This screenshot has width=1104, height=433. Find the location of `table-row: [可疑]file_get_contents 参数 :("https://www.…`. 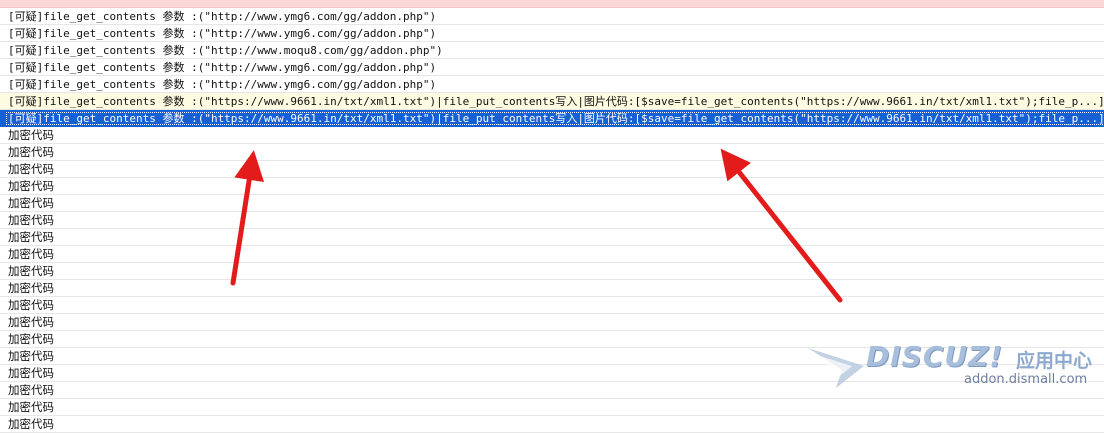

table-row: [可疑]file_get_contents 参数 :("https://www.… is located at coordinates (552, 101).